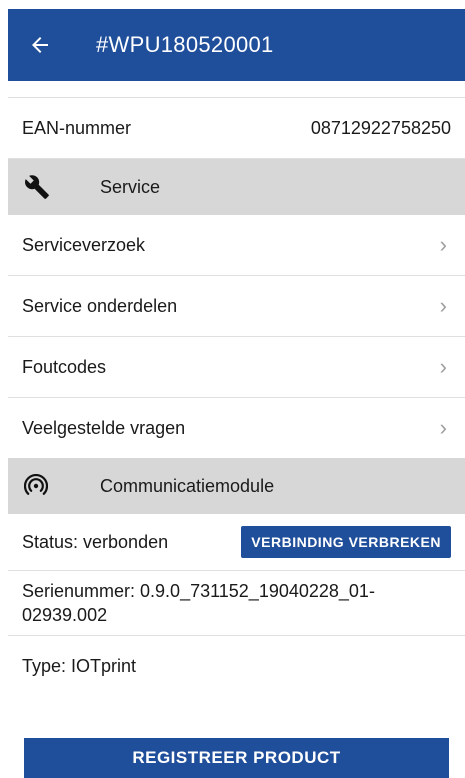  What do you see at coordinates (236, 306) in the screenshot?
I see `nav-item-service-onderdelen: Service onderdelen ›` at bounding box center [236, 306].